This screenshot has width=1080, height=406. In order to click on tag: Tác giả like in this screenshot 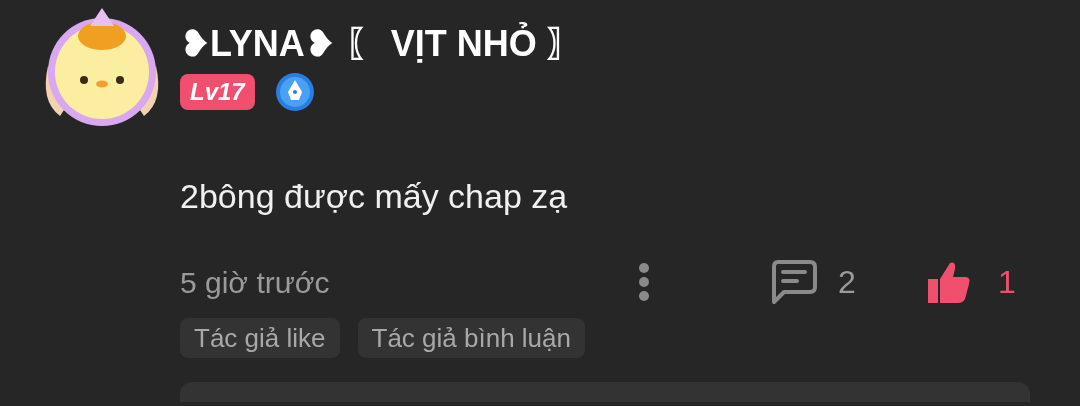, I will do `click(260, 338)`.